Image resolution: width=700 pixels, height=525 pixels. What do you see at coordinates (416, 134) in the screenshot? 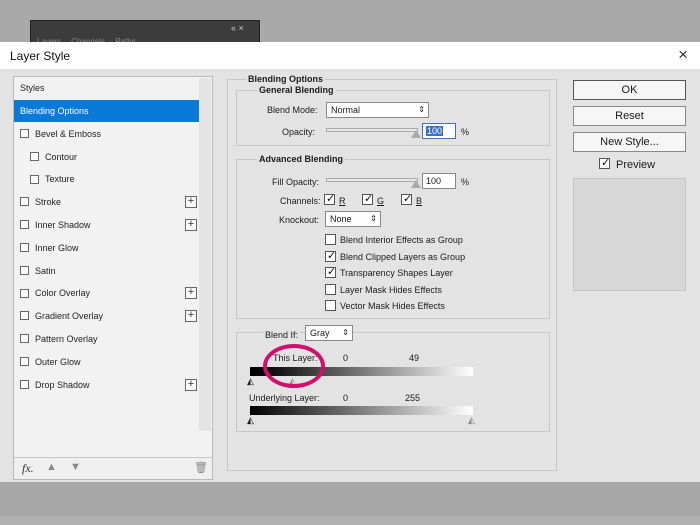
I see `opacity-slider-handle` at bounding box center [416, 134].